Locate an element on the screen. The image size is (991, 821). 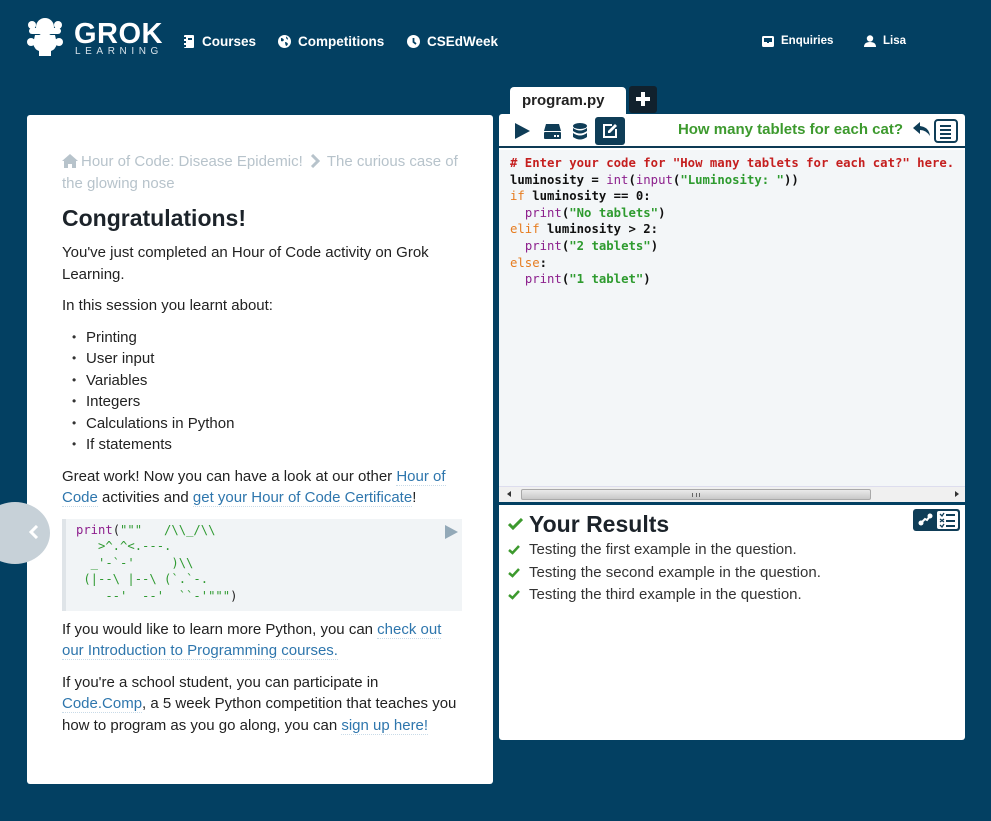
code-sample-close: ) is located at coordinates (234, 595).